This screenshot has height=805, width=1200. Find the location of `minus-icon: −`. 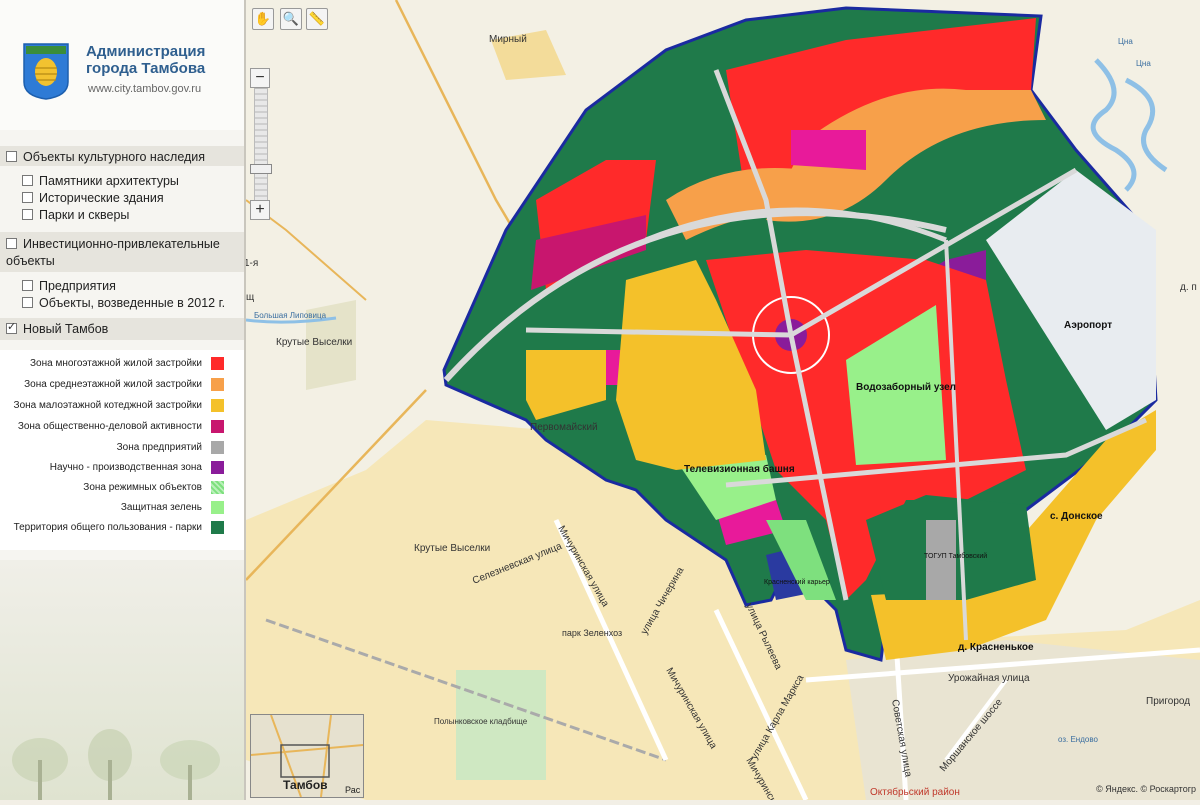

minus-icon: − is located at coordinates (260, 77).